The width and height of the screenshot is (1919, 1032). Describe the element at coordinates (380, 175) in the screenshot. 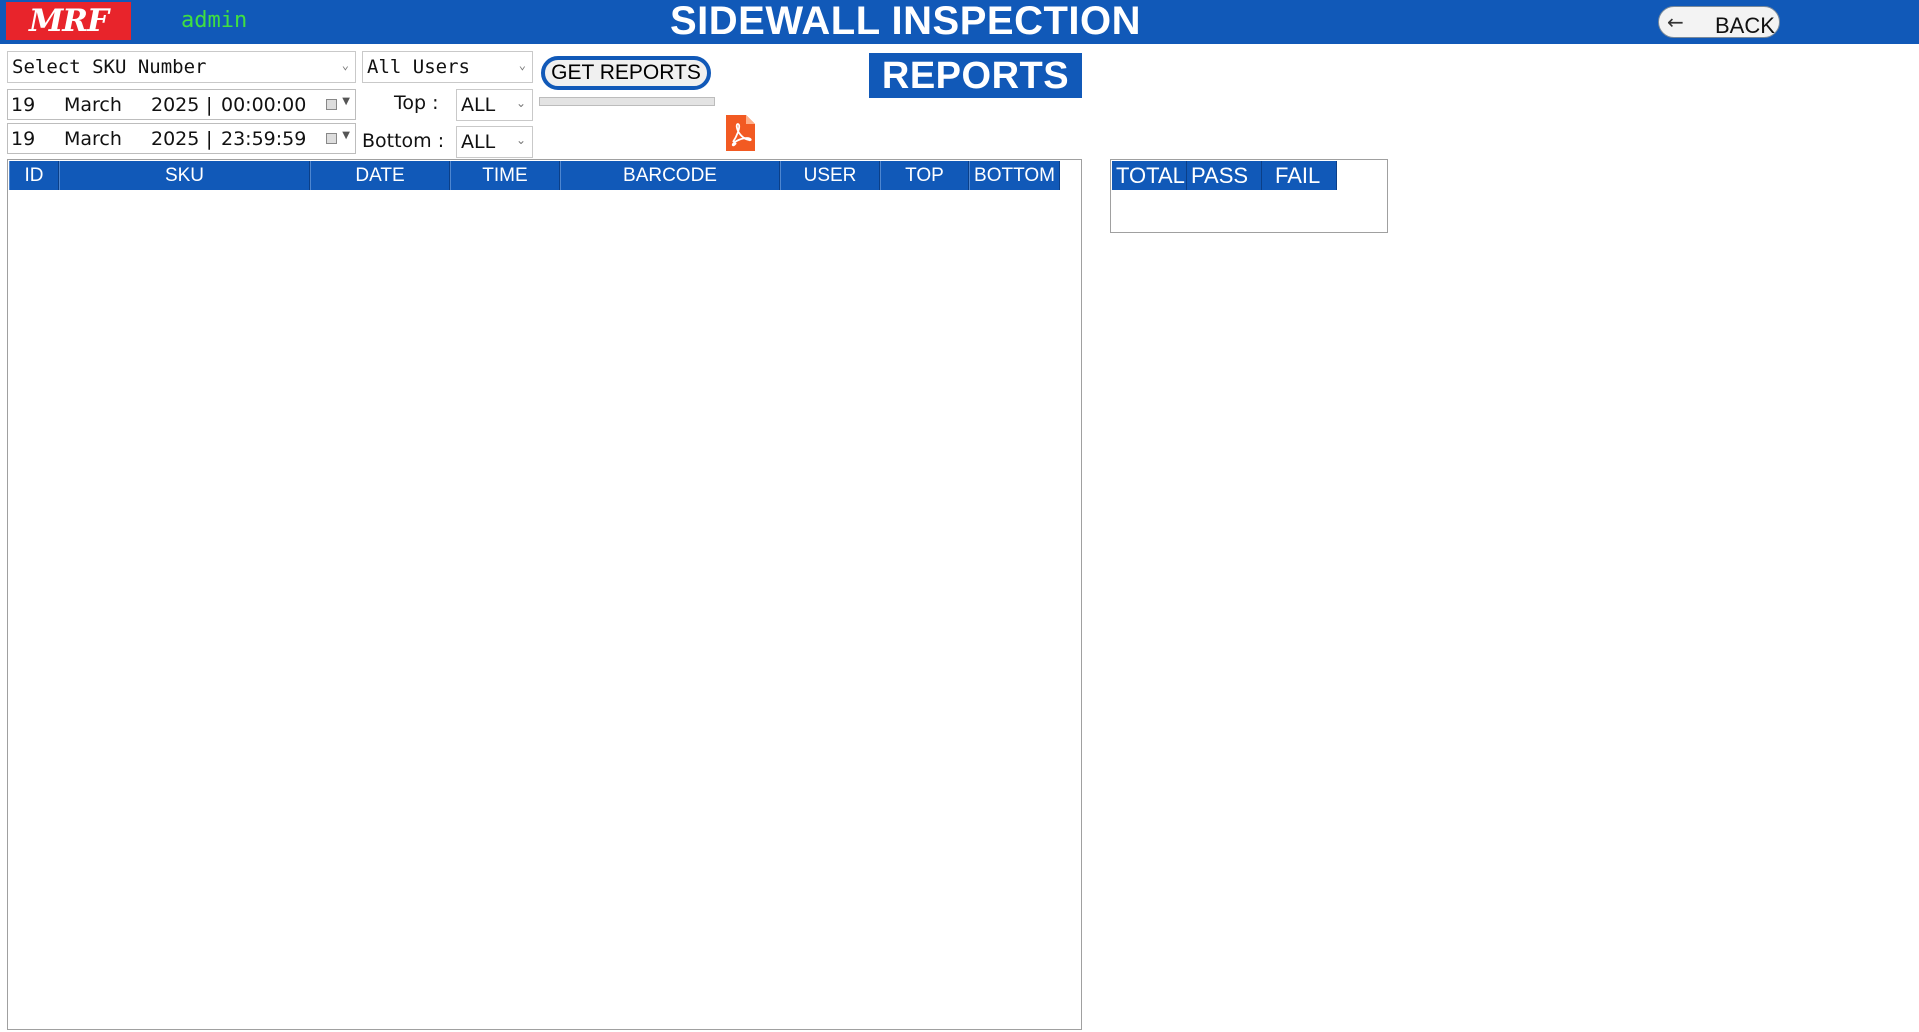

I see `column-header-date: DATE` at that location.